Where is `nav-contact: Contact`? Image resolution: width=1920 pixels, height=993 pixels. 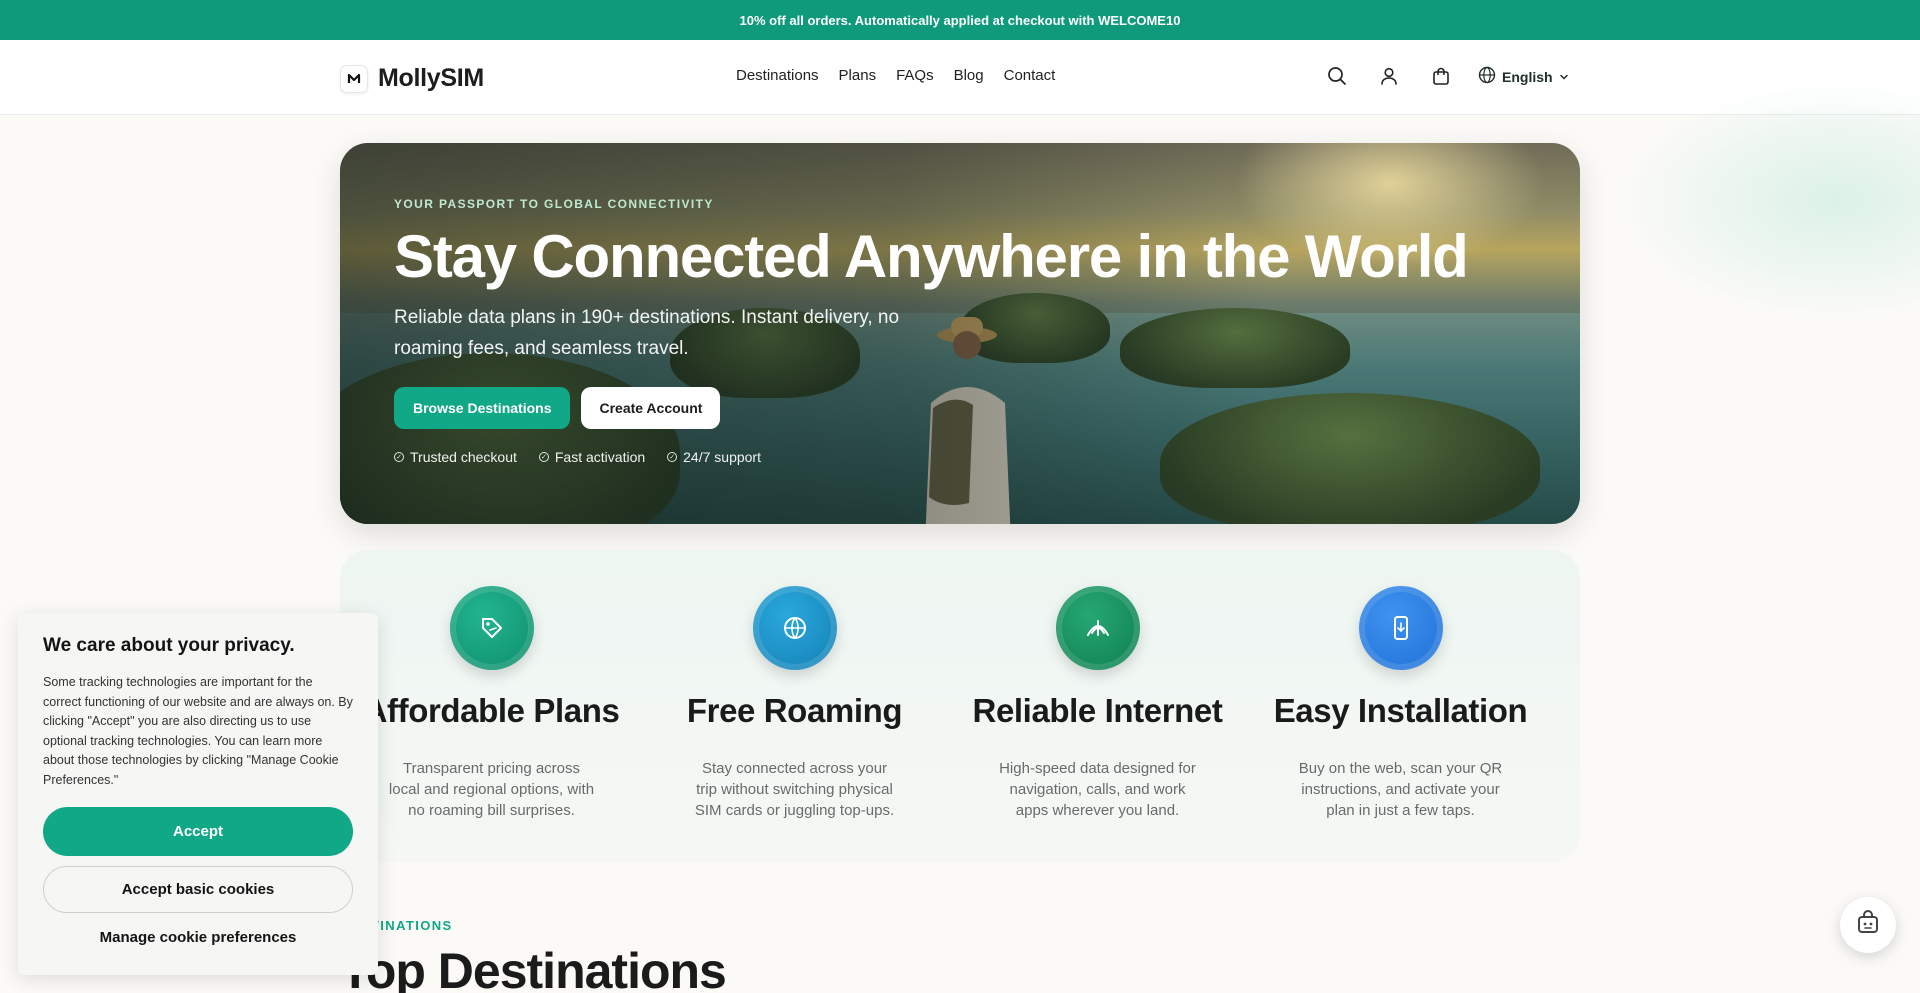
nav-contact: Contact is located at coordinates (1030, 75).